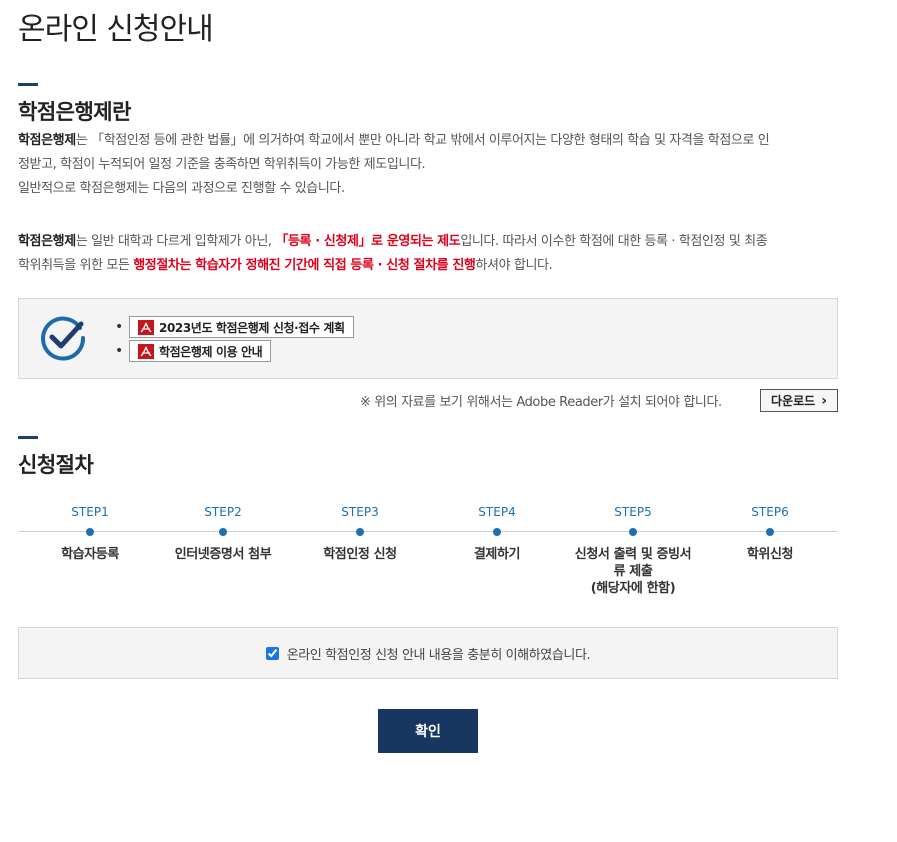 Image resolution: width=897 pixels, height=842 pixels. I want to click on step-6: STEP6 학위신청, so click(770, 533).